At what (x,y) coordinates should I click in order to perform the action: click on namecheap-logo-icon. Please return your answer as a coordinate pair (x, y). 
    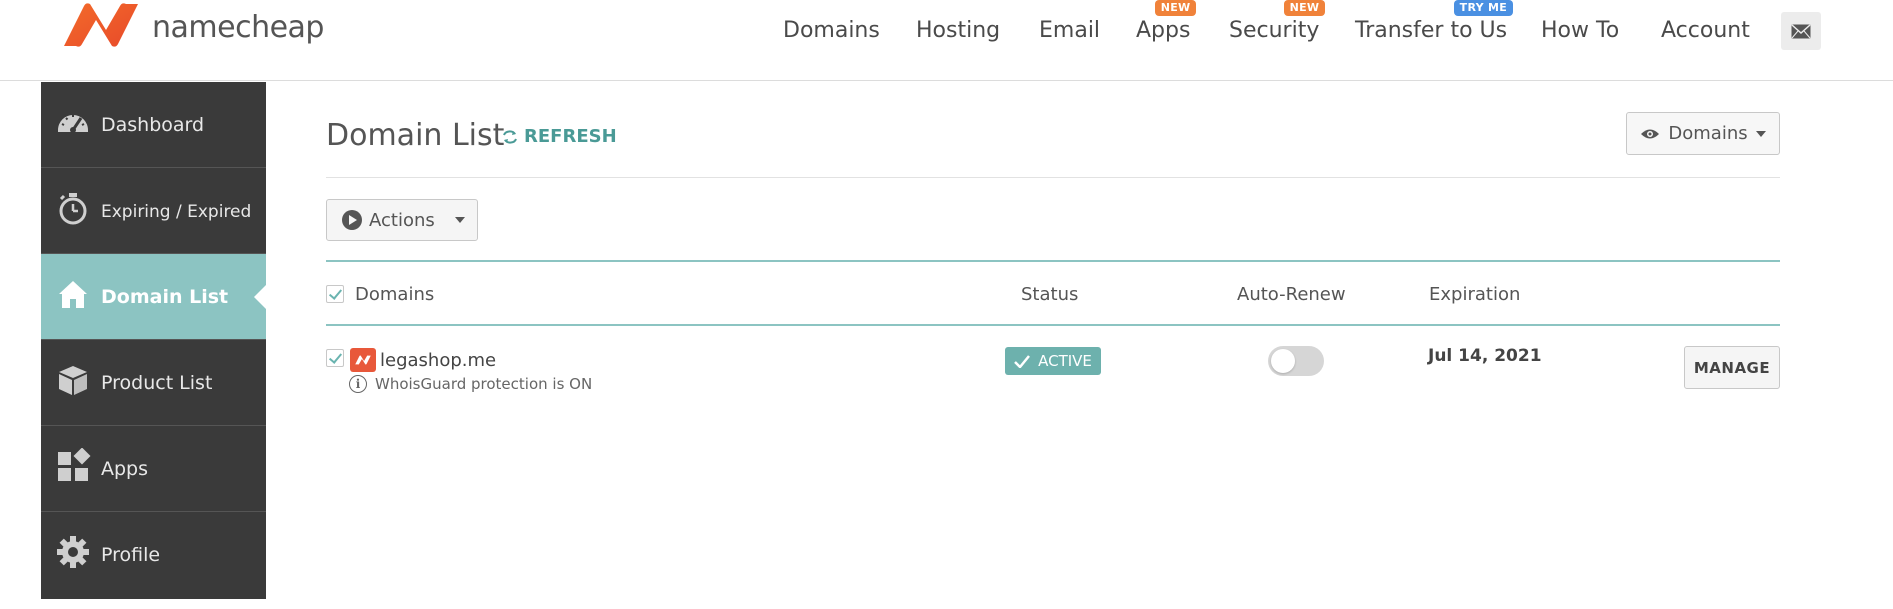
    Looking at the image, I should click on (101, 25).